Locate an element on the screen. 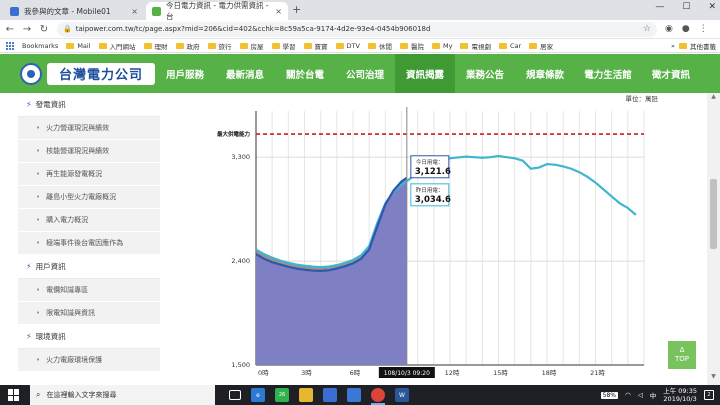 Image resolution: width=720 pixels, height=405 pixels. word-icon: W is located at coordinates (402, 395).